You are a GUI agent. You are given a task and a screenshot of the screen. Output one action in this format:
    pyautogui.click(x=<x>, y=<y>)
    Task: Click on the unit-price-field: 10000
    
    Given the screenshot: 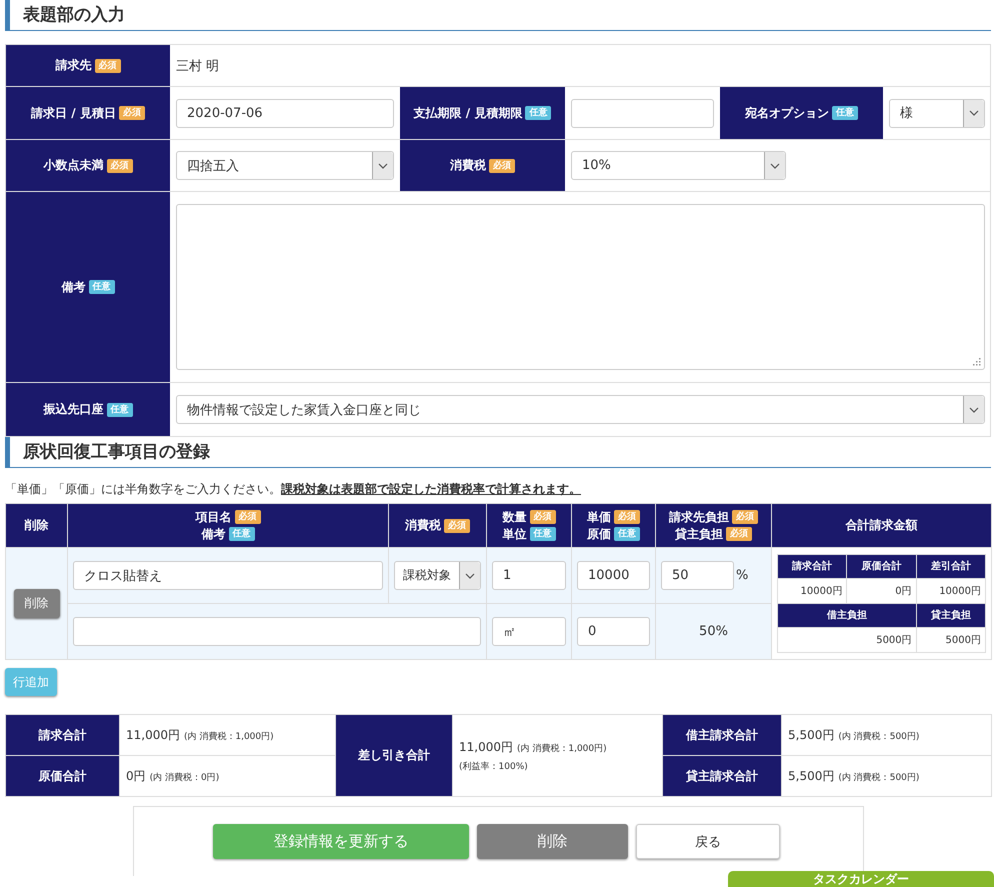 What is the action you would take?
    pyautogui.click(x=613, y=575)
    